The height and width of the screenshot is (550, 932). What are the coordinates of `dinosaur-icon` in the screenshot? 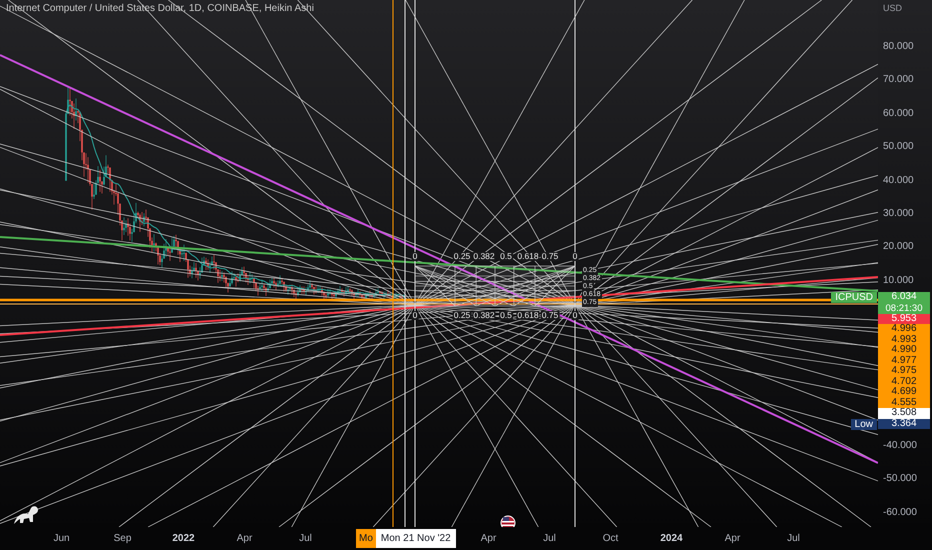 It's located at (26, 515).